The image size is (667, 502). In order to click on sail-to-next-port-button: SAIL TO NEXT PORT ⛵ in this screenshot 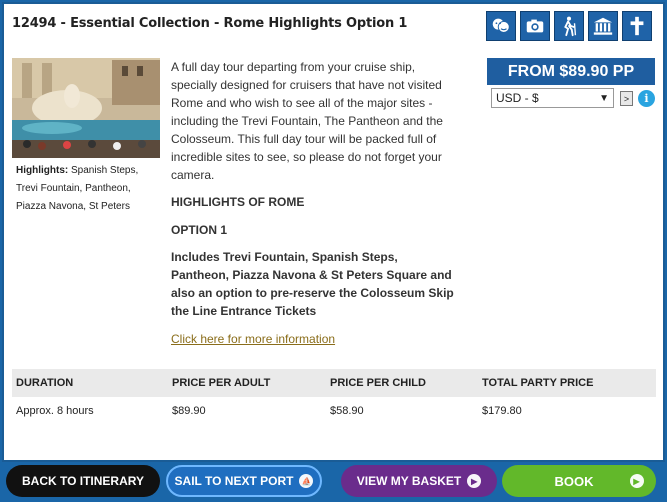, I will do `click(244, 481)`.